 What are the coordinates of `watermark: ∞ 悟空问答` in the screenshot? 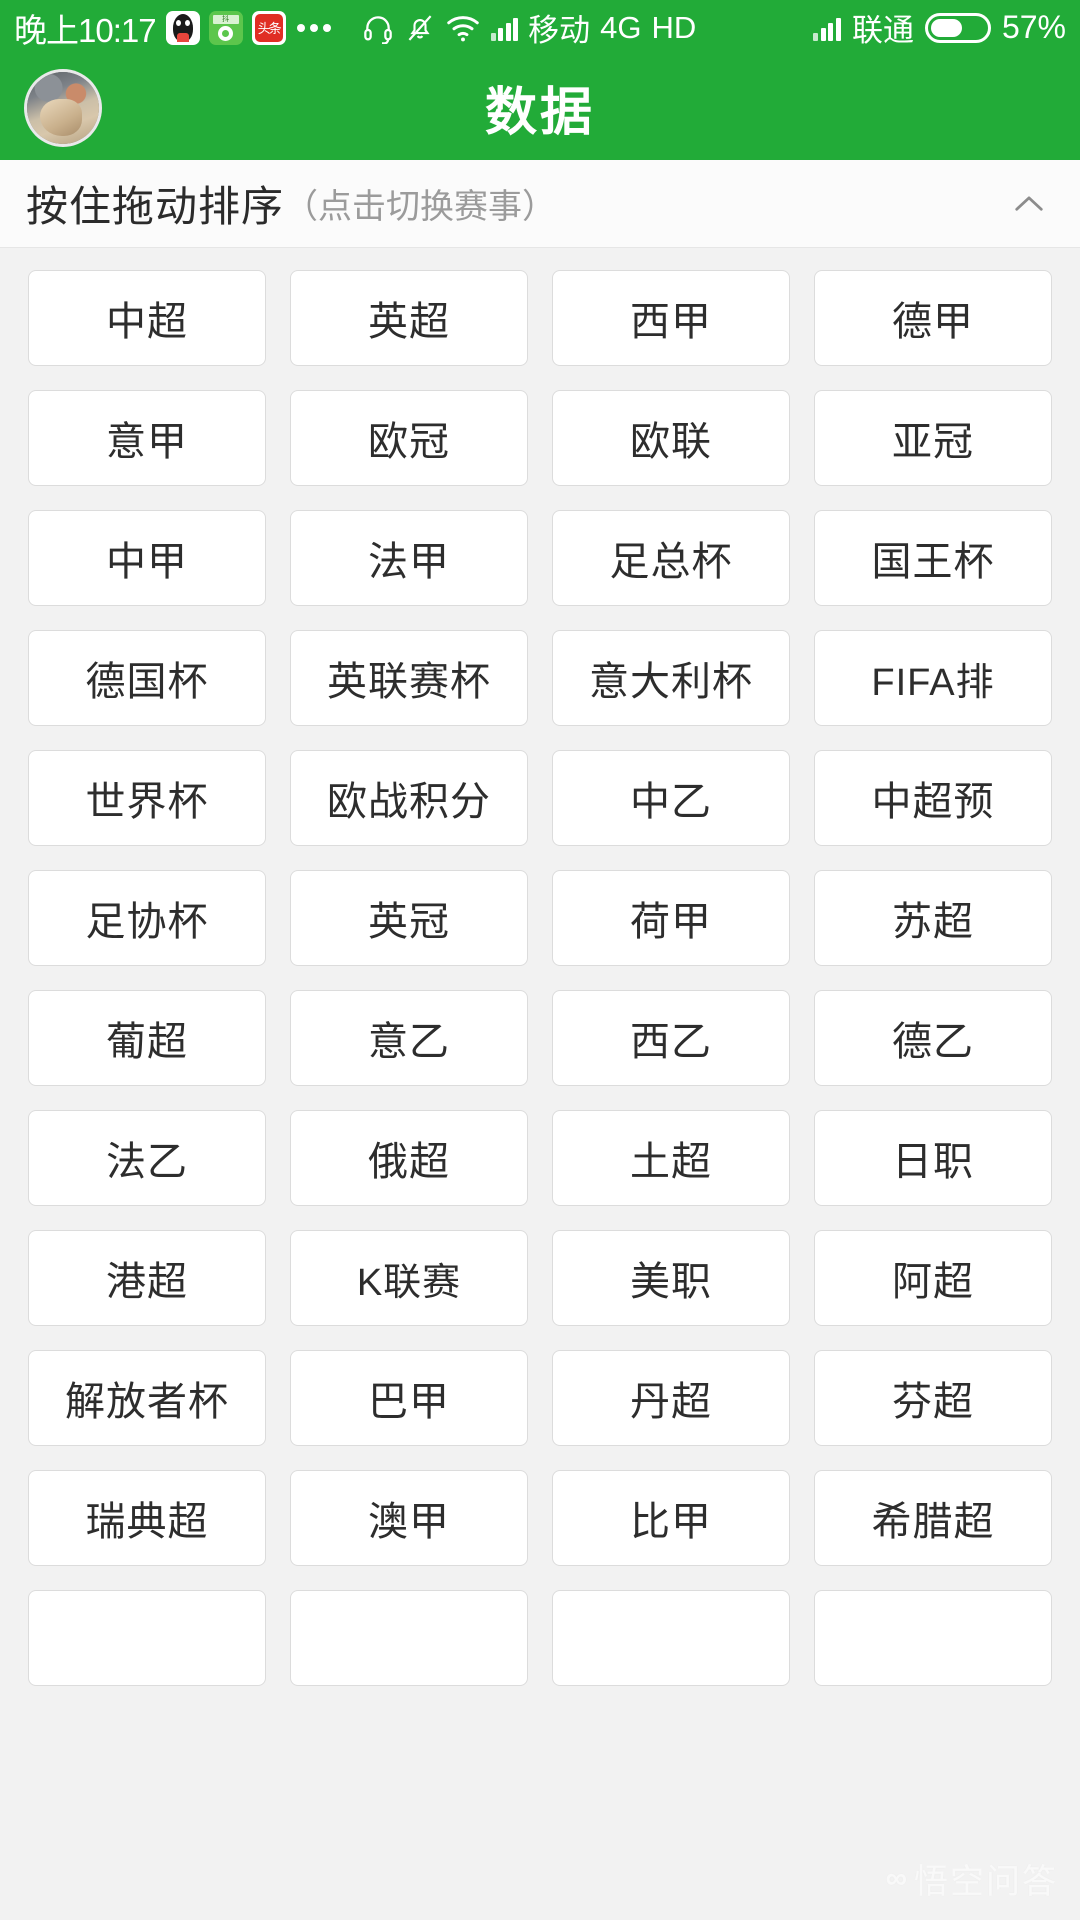 It's located at (972, 1878).